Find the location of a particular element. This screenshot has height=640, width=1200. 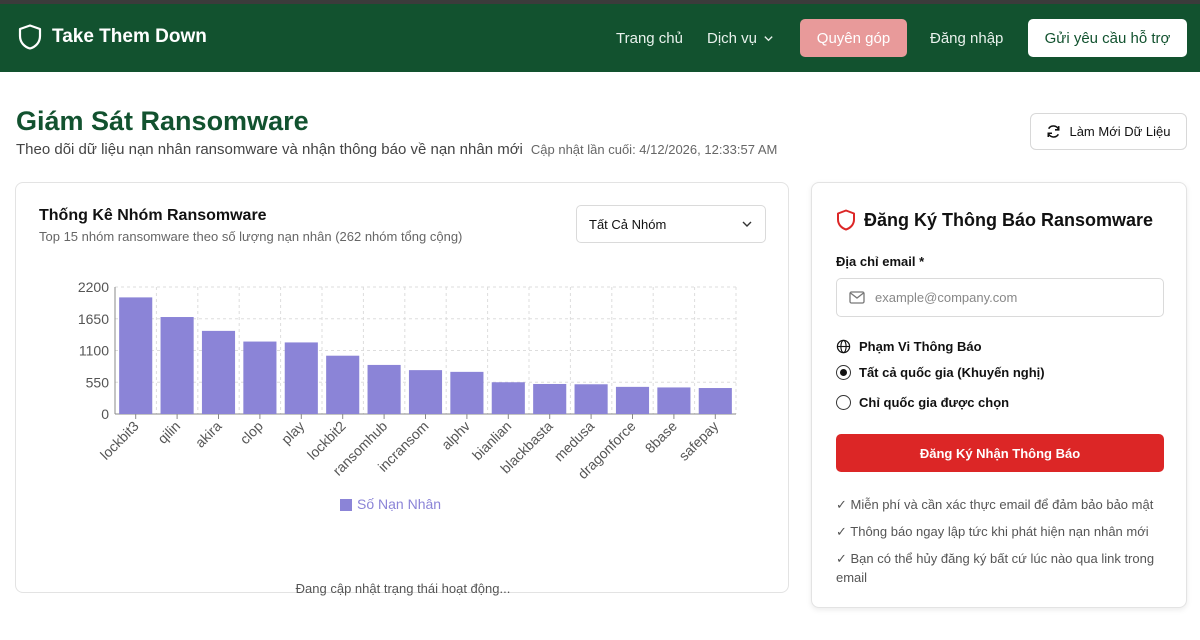

legend-swatch is located at coordinates (346, 505).